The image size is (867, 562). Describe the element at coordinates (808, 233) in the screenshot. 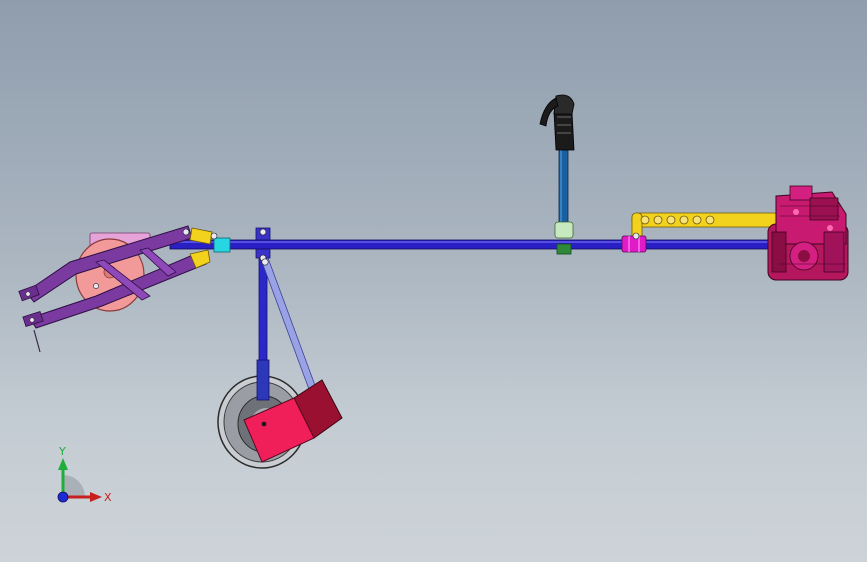

I see `engine-unit` at that location.